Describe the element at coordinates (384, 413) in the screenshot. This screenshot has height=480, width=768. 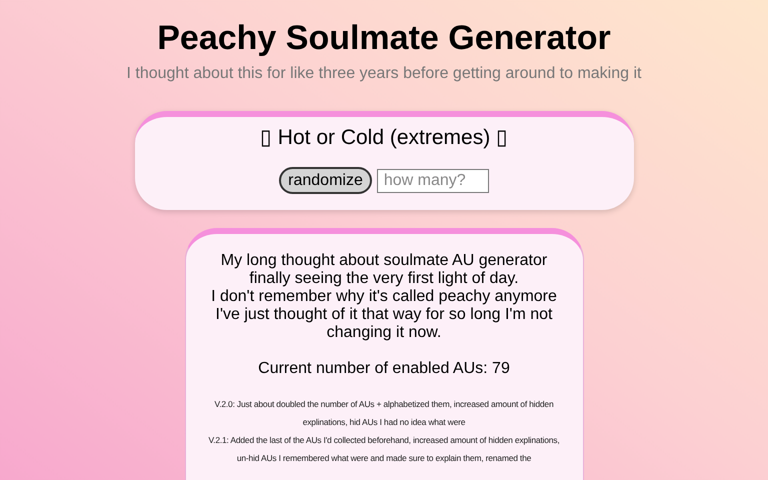
I see `changelog-entry: V.2.0: Just about doubled the number of AUs + alphabetized them, increased amount of hidden explinations, hid AUs I had no idea what were` at that location.